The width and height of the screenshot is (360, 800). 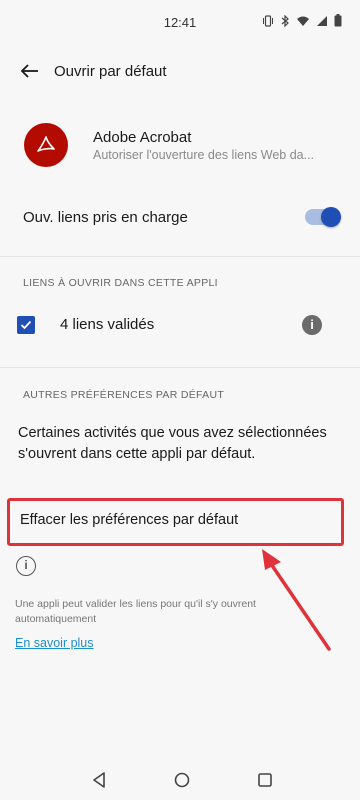 What do you see at coordinates (105, 217) in the screenshot?
I see `supported-links-label: Ouv. liens pris en charge` at bounding box center [105, 217].